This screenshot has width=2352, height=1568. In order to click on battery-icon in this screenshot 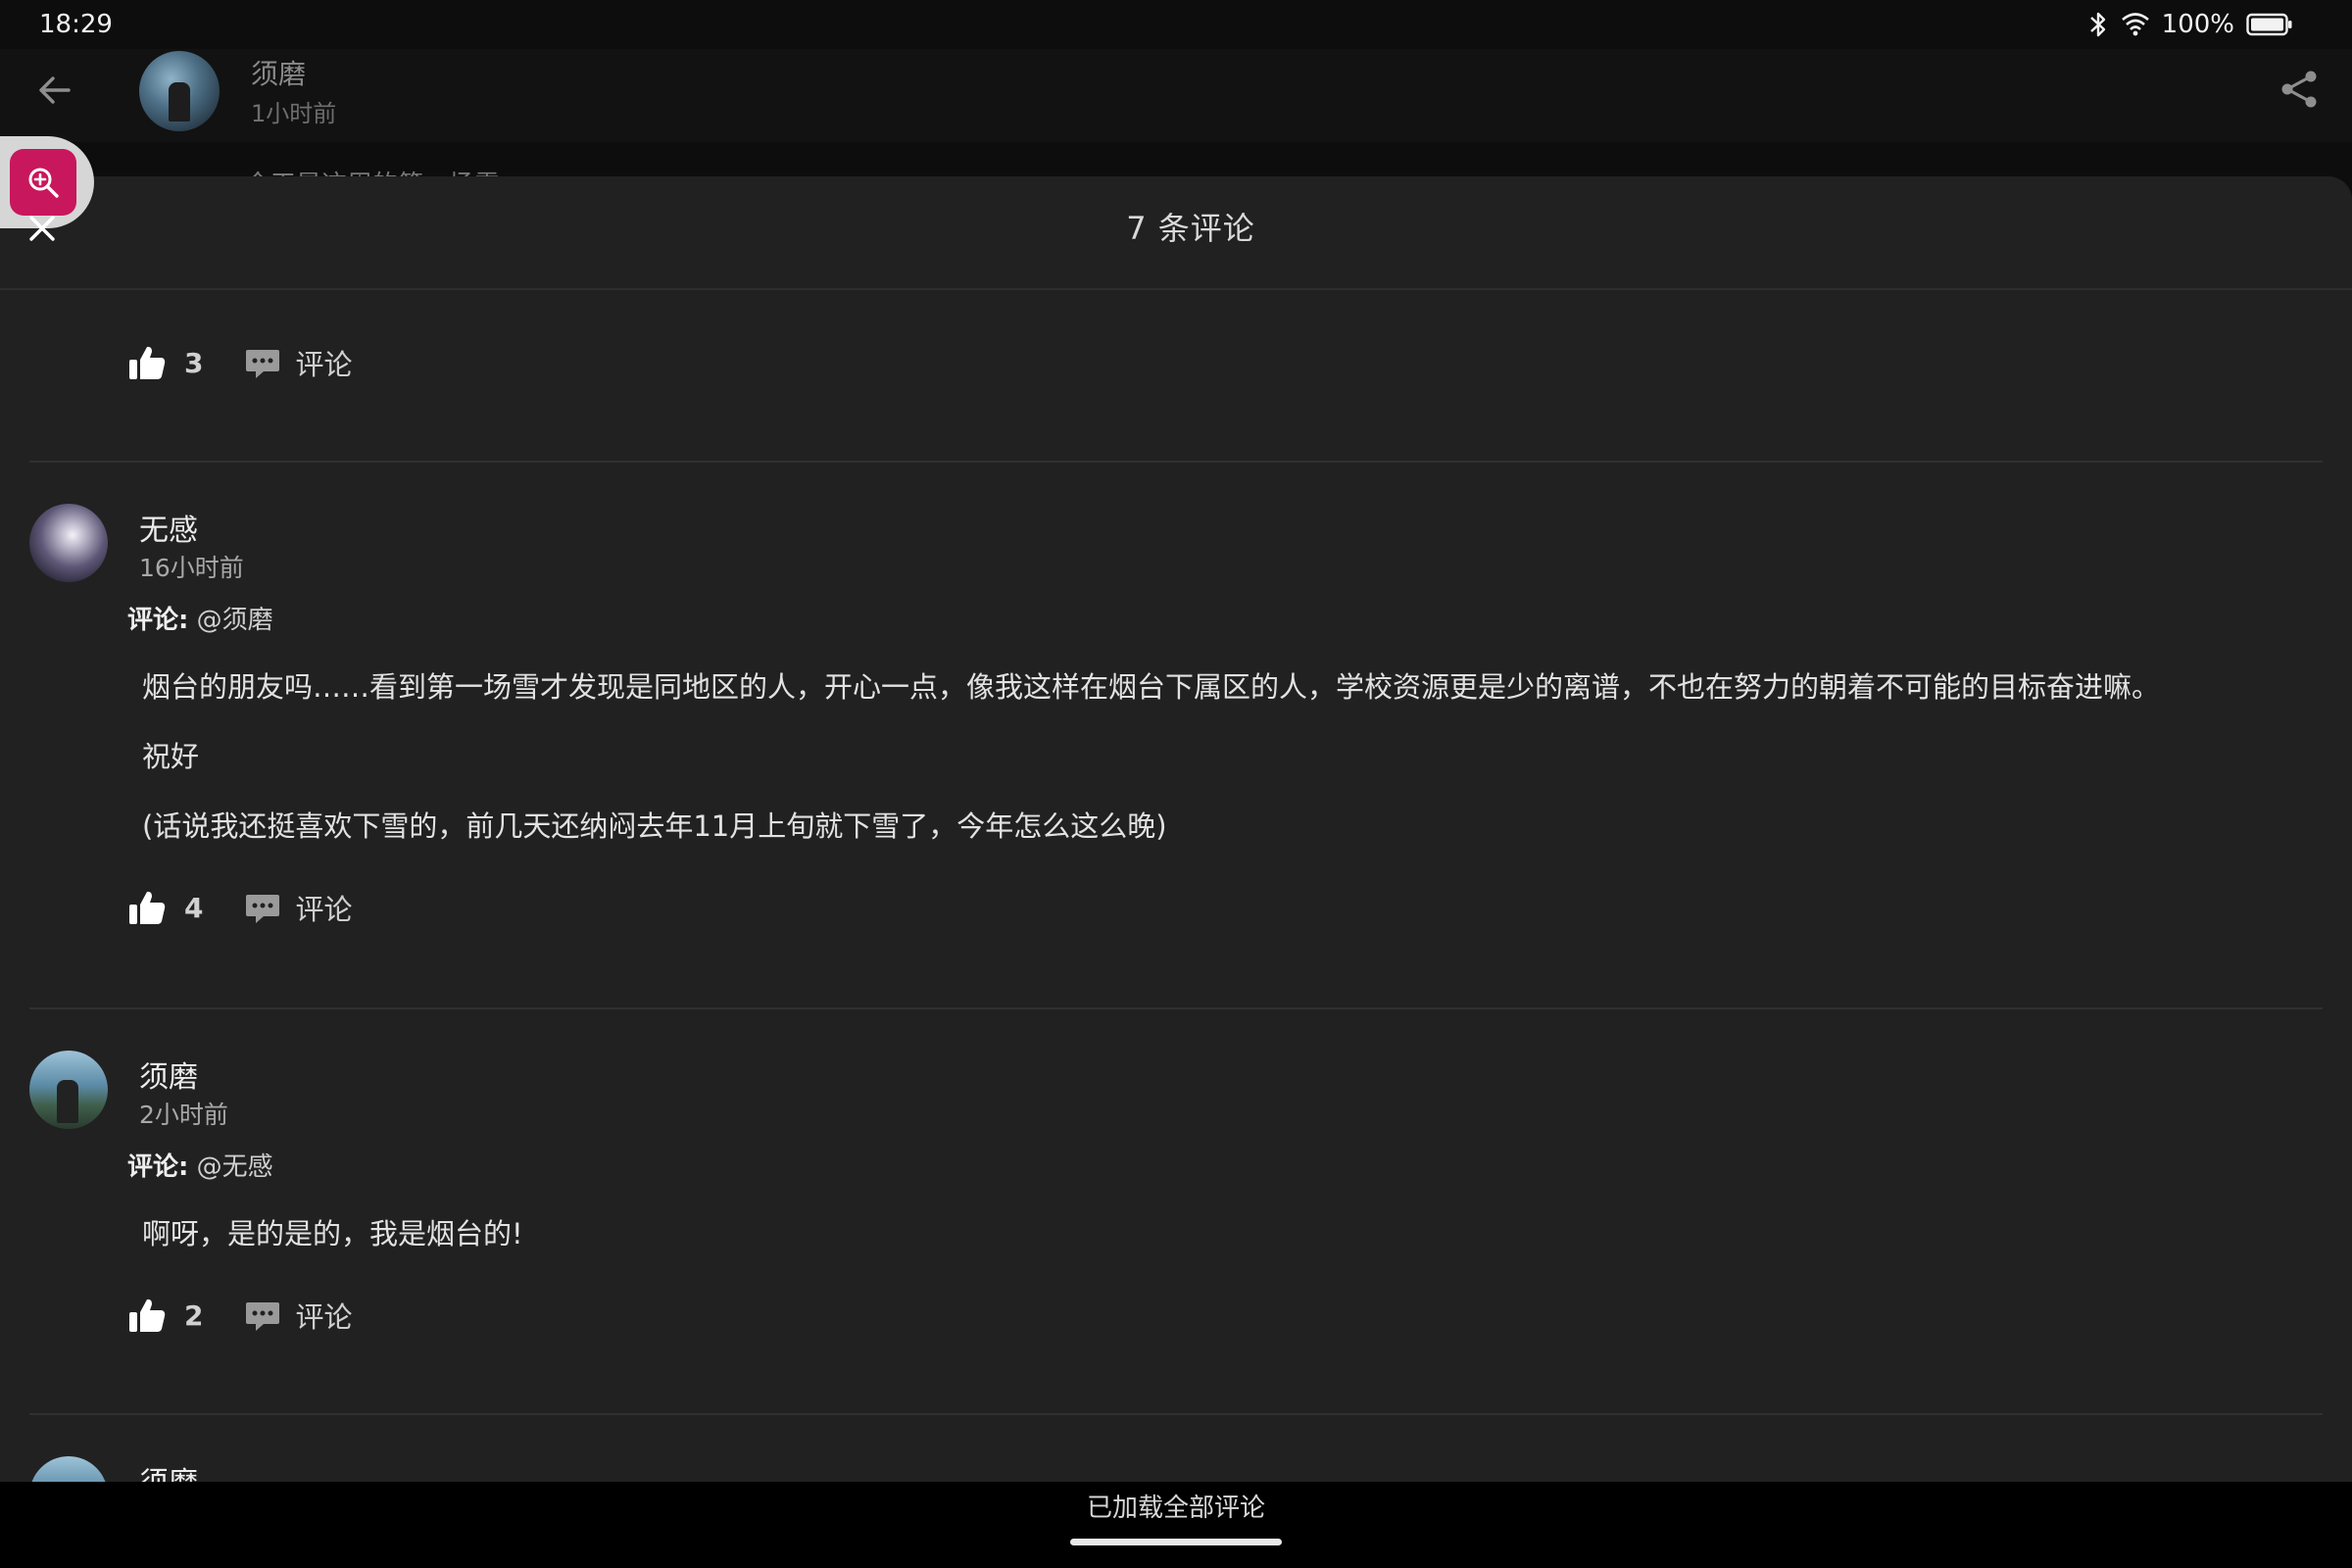, I will do `click(2269, 24)`.